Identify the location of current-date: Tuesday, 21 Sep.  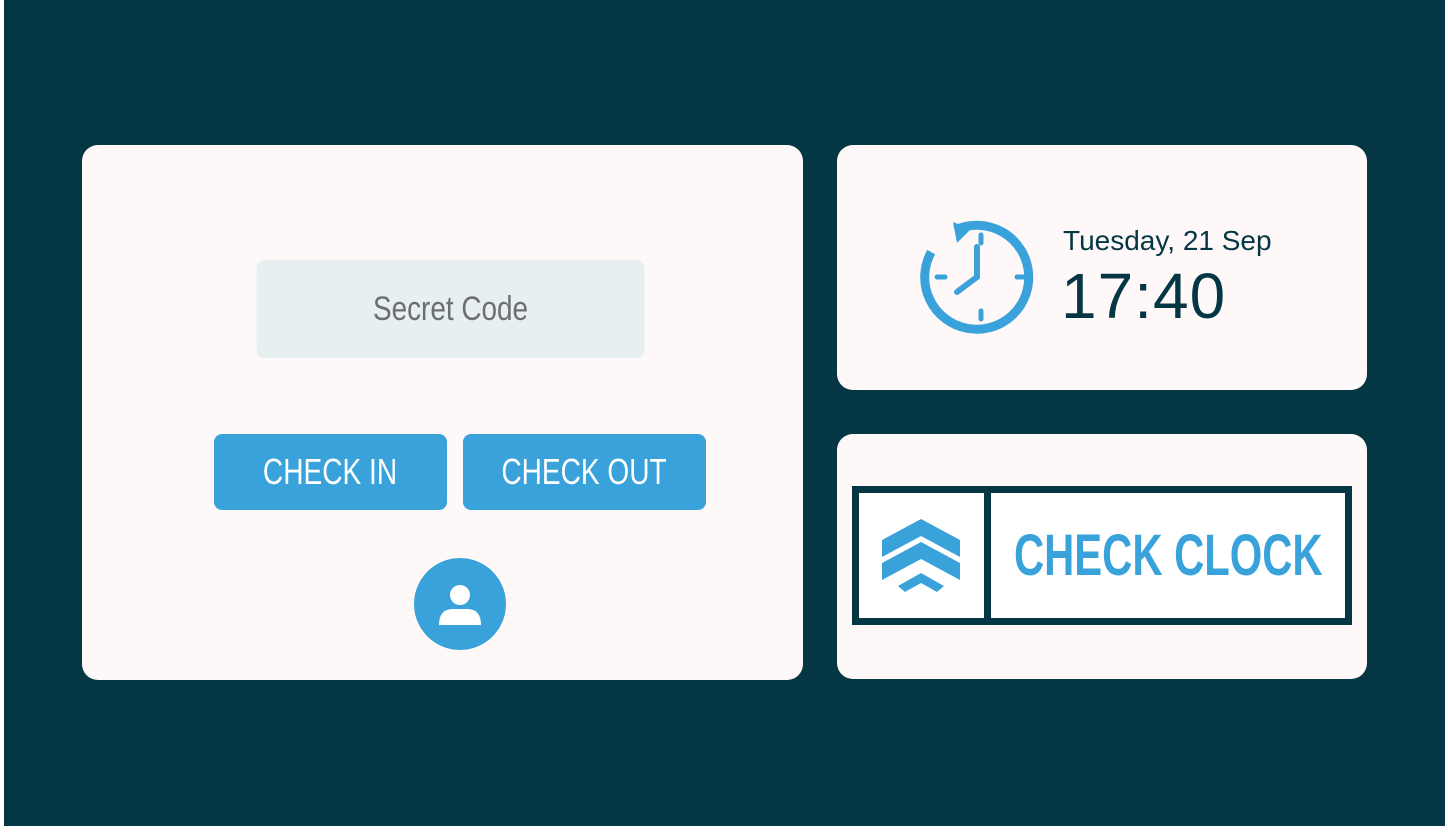
(1167, 240).